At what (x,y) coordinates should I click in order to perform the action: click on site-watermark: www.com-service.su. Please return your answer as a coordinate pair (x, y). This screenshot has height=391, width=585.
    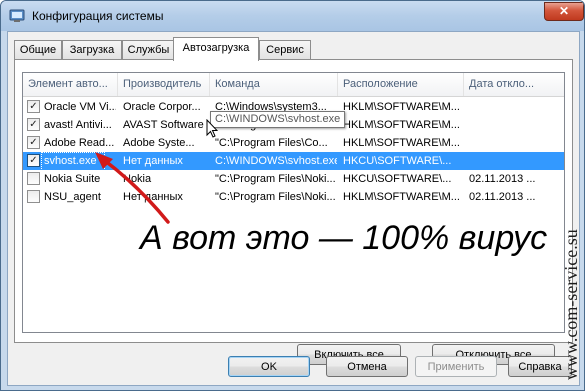
    Looking at the image, I should click on (571, 304).